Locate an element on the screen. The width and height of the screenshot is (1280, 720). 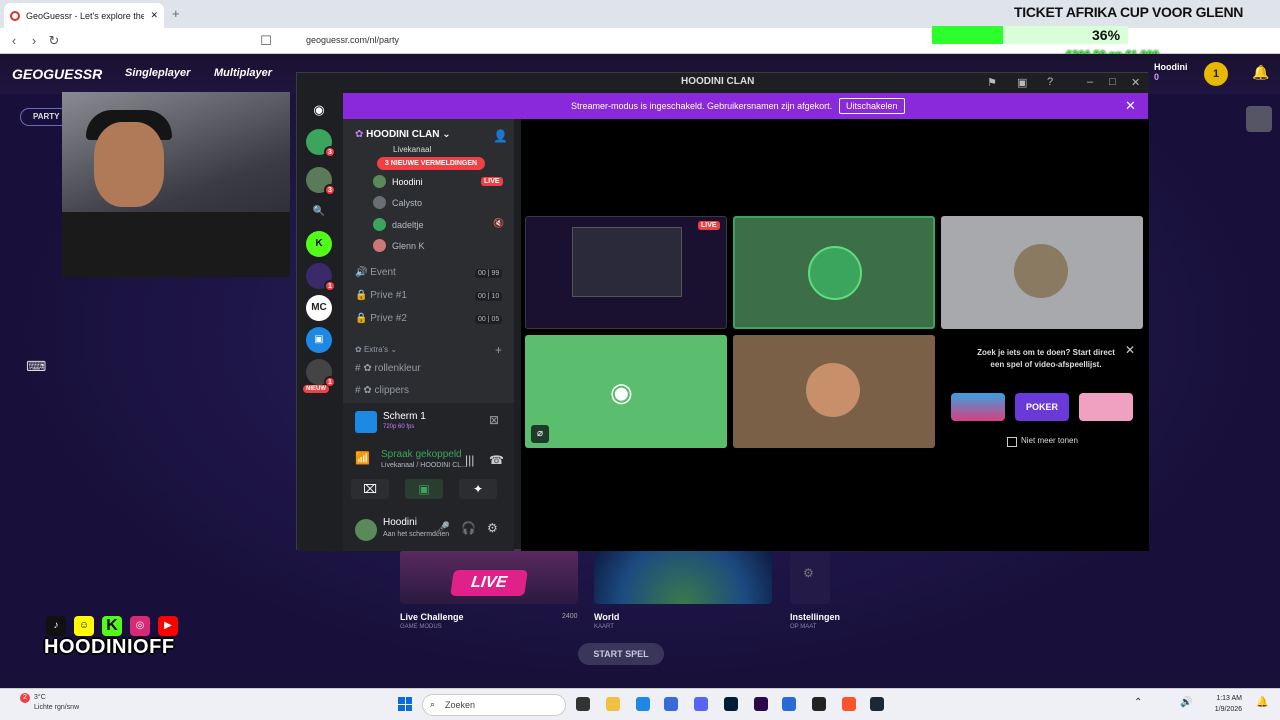
voice-status: Spraak gekoppeld is located at coordinates (421, 454).